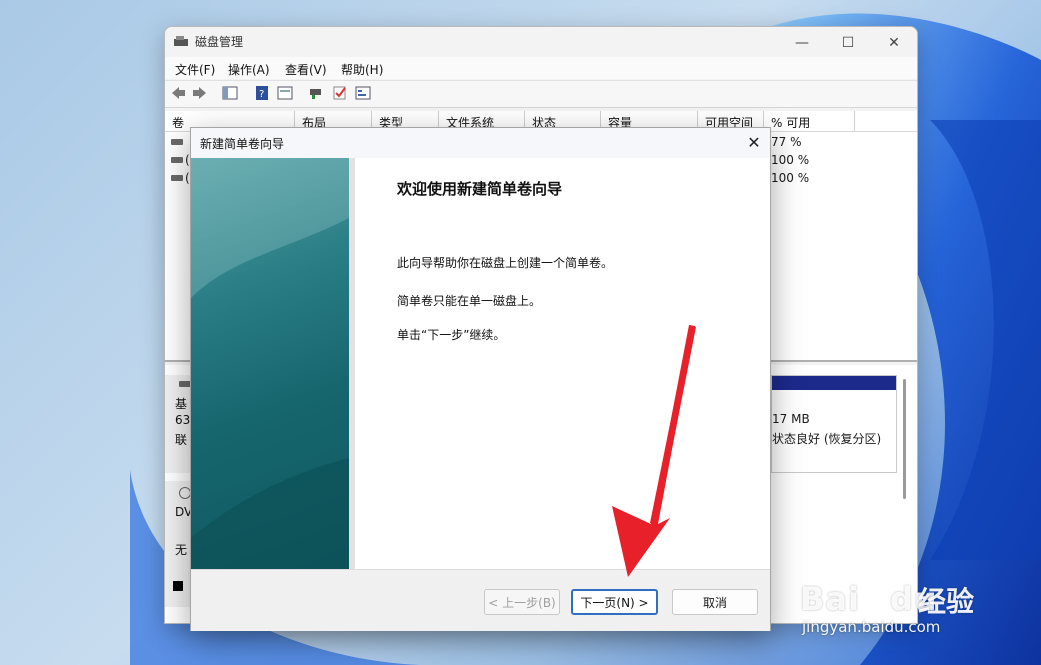 Image resolution: width=1041 pixels, height=665 pixels. I want to click on cancel-button: 取消, so click(715, 602).